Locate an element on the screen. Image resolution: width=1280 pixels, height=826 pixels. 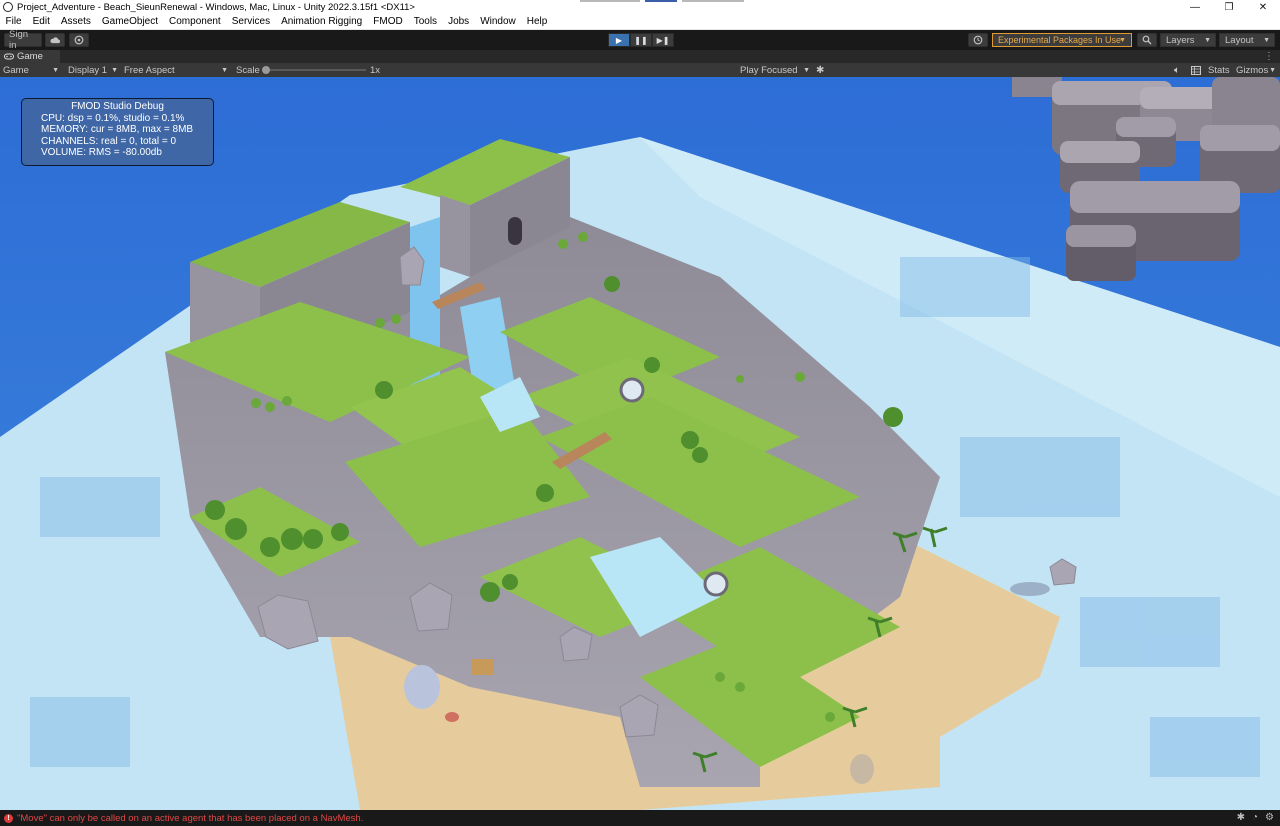
play-button: ▶ is located at coordinates (619, 40).